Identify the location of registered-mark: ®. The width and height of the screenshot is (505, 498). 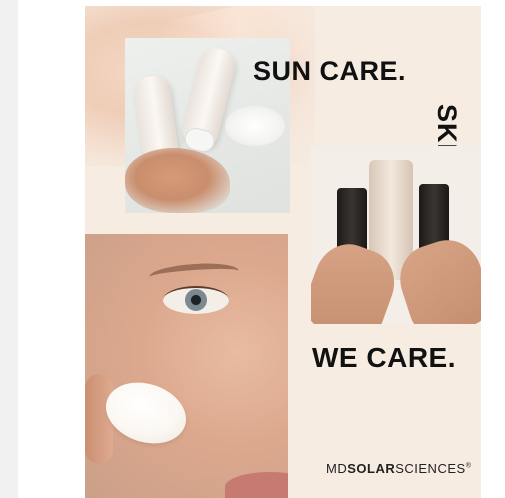
(468, 466).